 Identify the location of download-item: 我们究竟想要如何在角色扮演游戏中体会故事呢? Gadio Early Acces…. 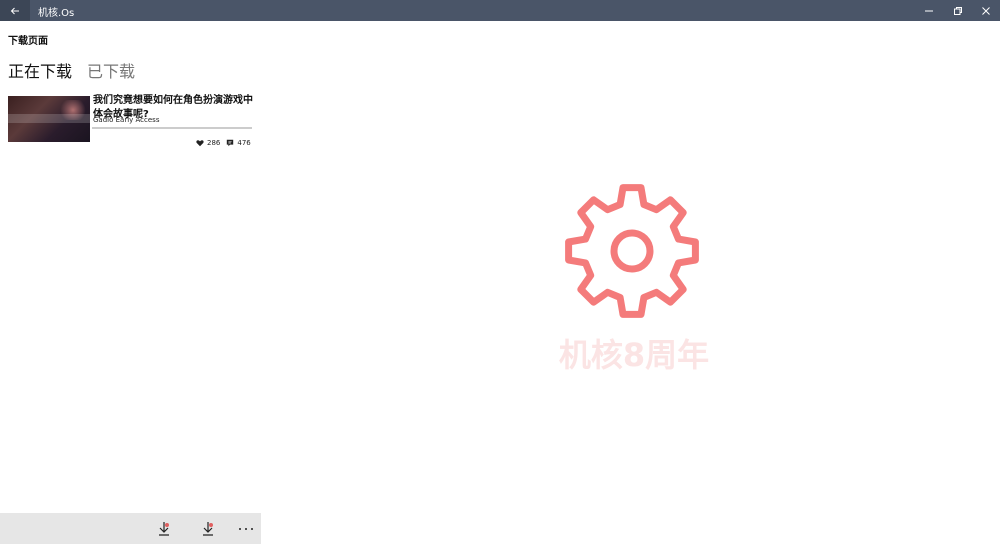
(131, 123).